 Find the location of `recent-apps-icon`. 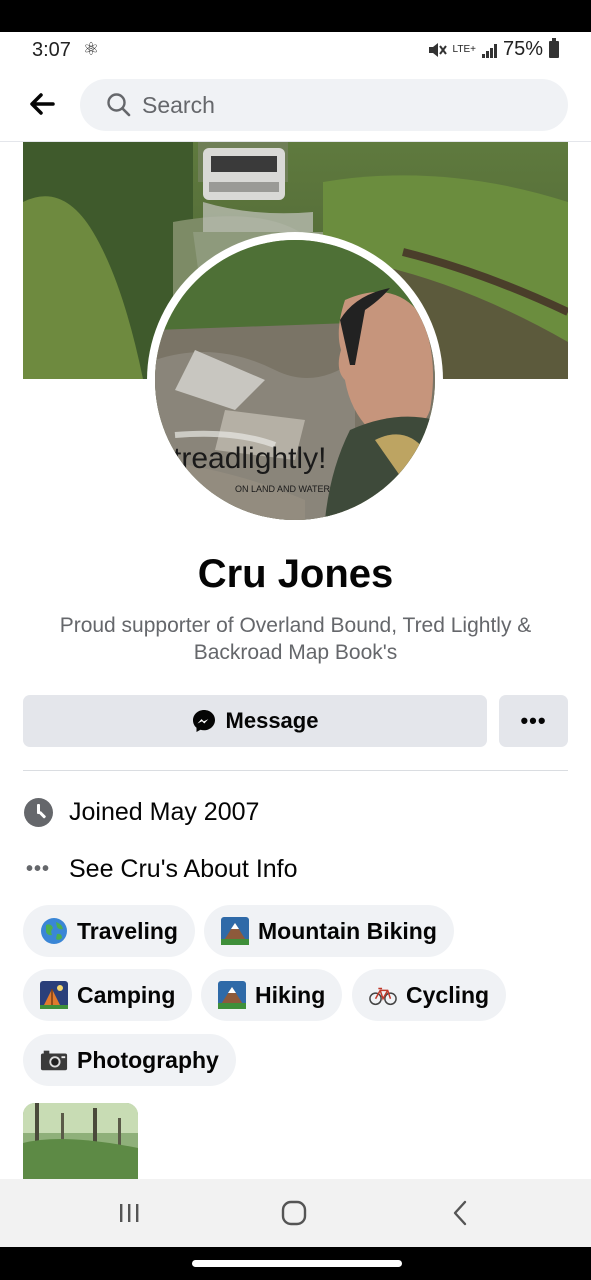

recent-apps-icon is located at coordinates (129, 1213).